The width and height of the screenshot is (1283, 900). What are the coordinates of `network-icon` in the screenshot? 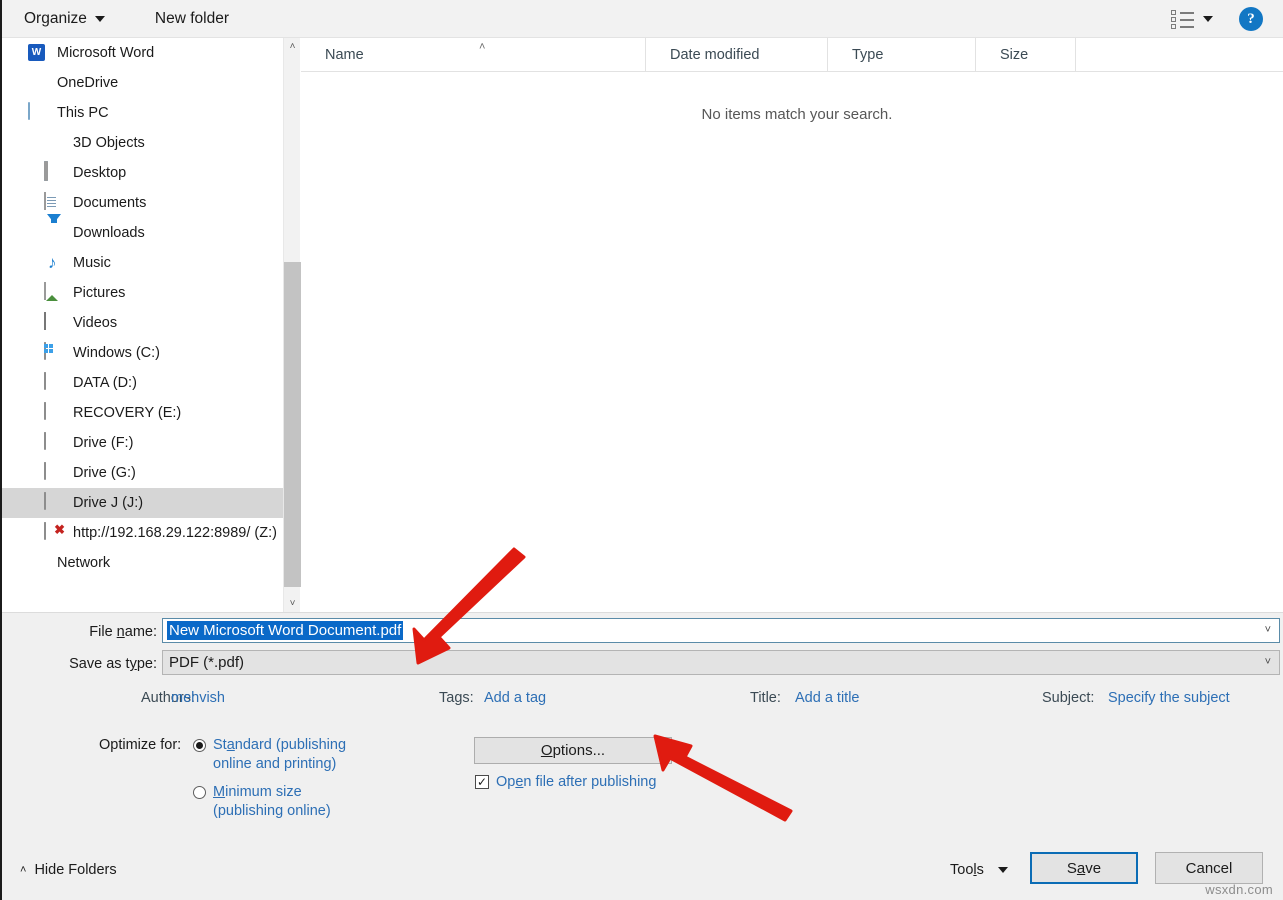 It's located at (38, 563).